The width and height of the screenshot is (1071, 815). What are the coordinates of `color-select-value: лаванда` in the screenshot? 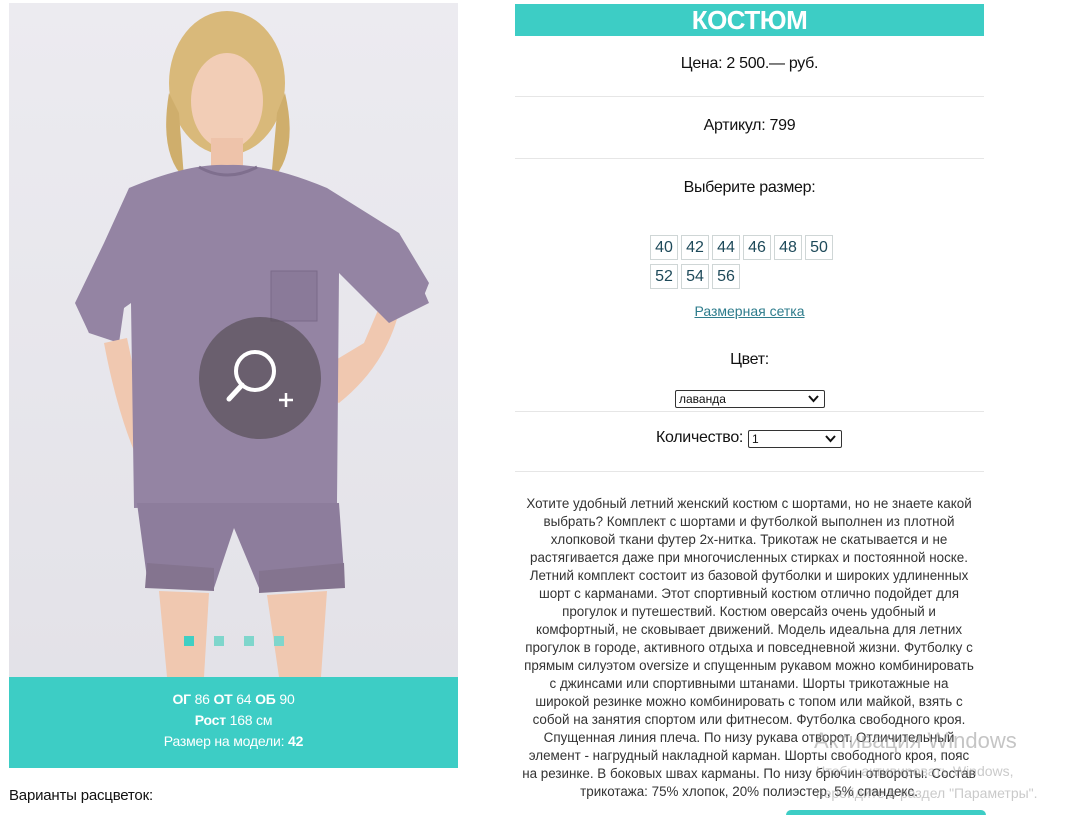 It's located at (702, 399).